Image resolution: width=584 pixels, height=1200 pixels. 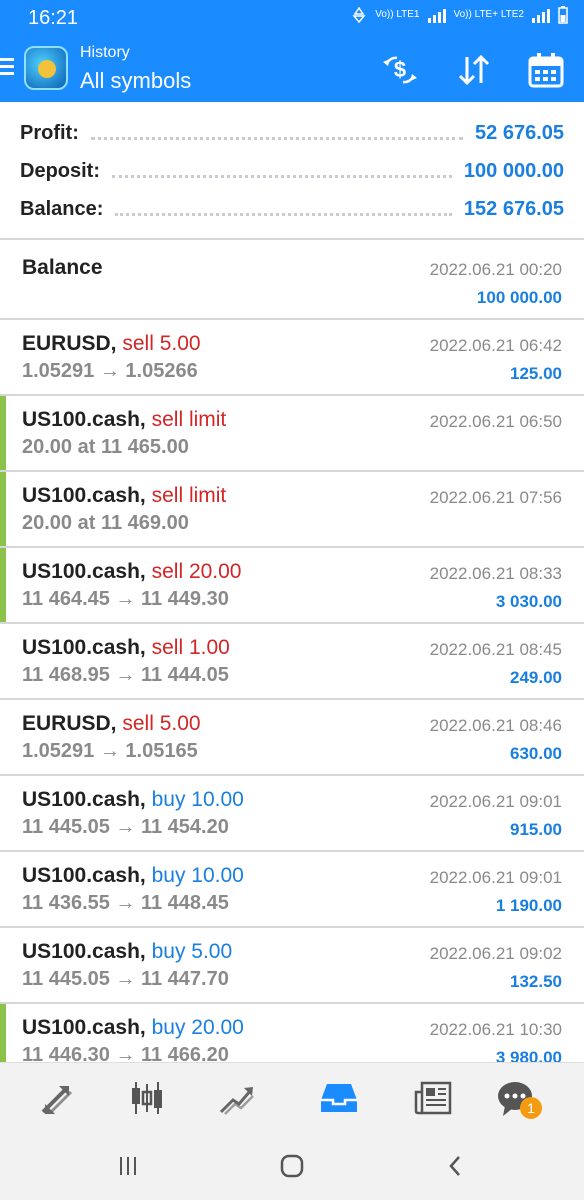 I want to click on deal-prices: 20.00 at 11 469.00, so click(x=105, y=523).